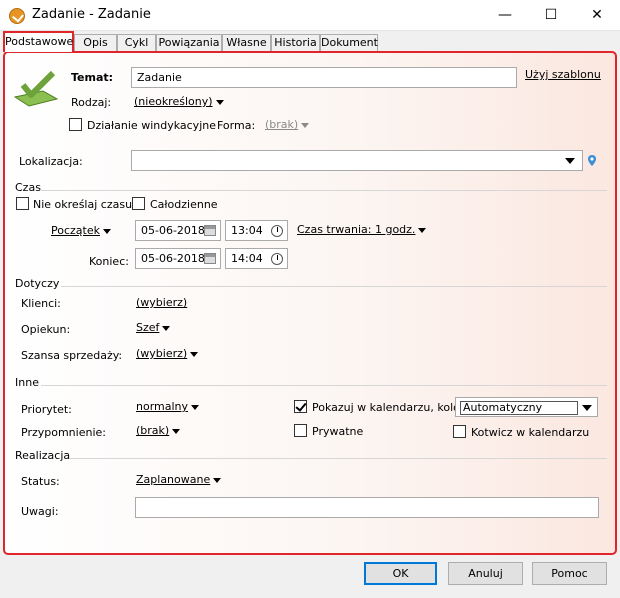 Image resolution: width=620 pixels, height=598 pixels. I want to click on uwagi-input, so click(367, 507).